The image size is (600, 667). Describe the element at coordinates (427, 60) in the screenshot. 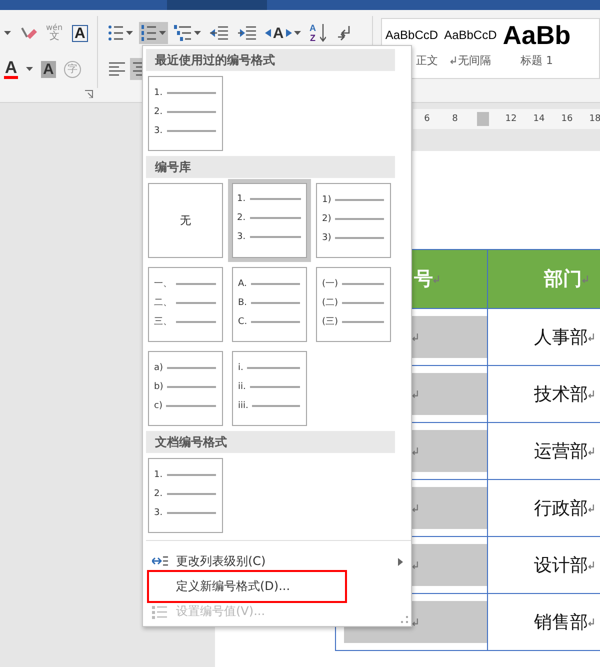

I see `style-name: 正文` at that location.